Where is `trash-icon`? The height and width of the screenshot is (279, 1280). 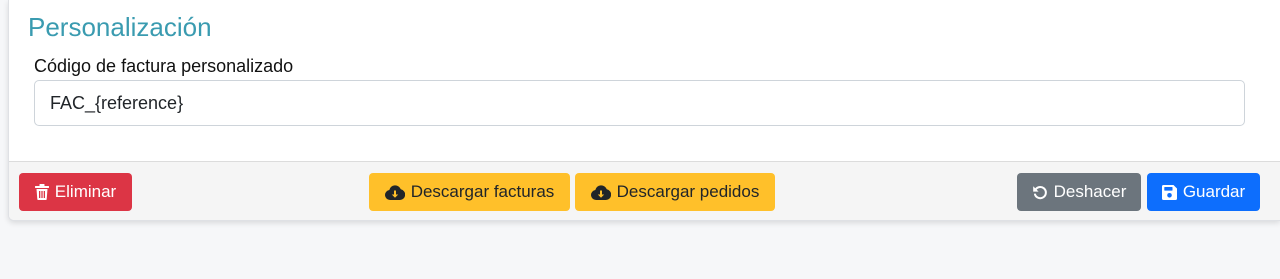
trash-icon is located at coordinates (41, 192).